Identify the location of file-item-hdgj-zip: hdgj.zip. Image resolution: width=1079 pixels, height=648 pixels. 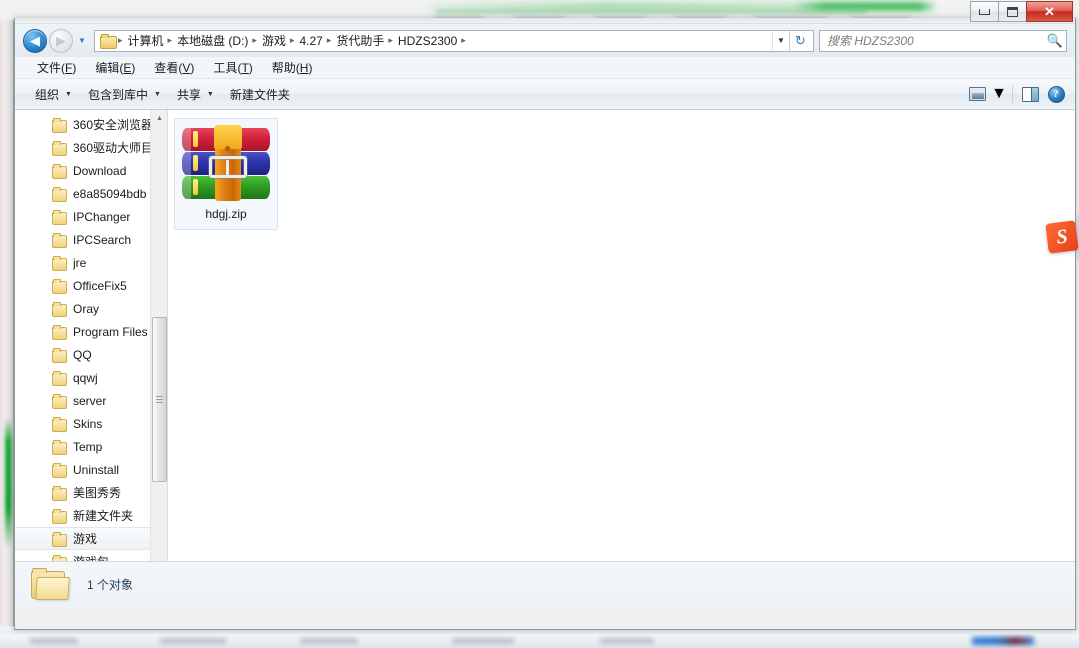
(226, 174).